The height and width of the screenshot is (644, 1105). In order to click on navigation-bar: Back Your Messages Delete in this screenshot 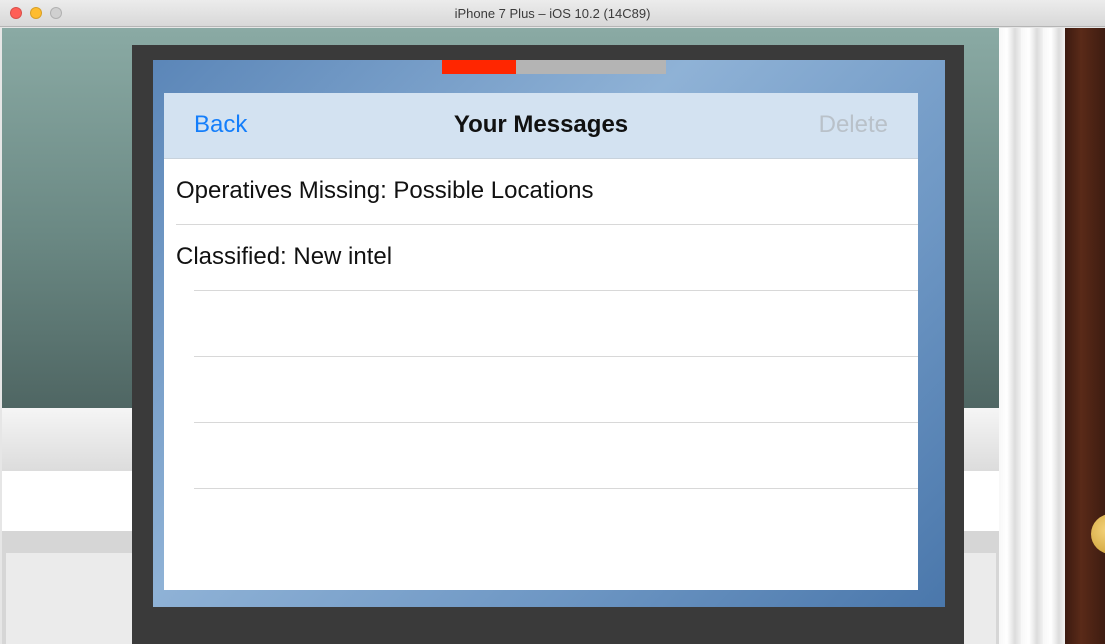, I will do `click(541, 126)`.